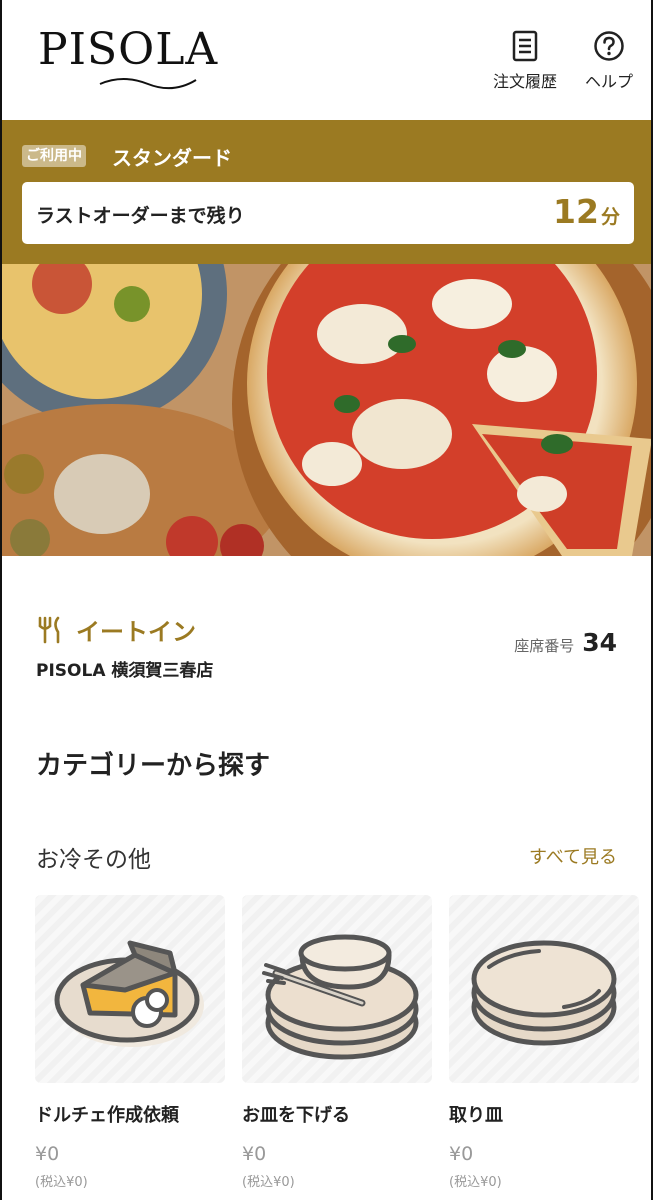 The image size is (653, 1200). Describe the element at coordinates (129, 993) in the screenshot. I see `cake-icon` at that location.